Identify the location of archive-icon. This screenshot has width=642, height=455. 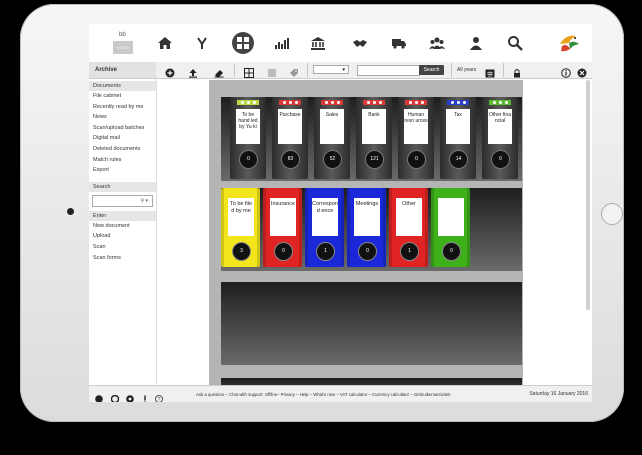
(243, 43).